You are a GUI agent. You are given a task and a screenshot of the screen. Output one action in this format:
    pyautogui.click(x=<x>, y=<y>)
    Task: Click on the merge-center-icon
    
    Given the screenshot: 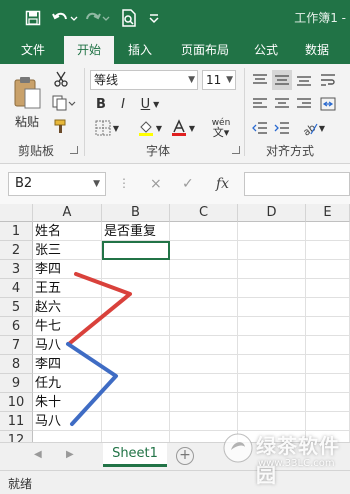 What is the action you would take?
    pyautogui.click(x=328, y=104)
    